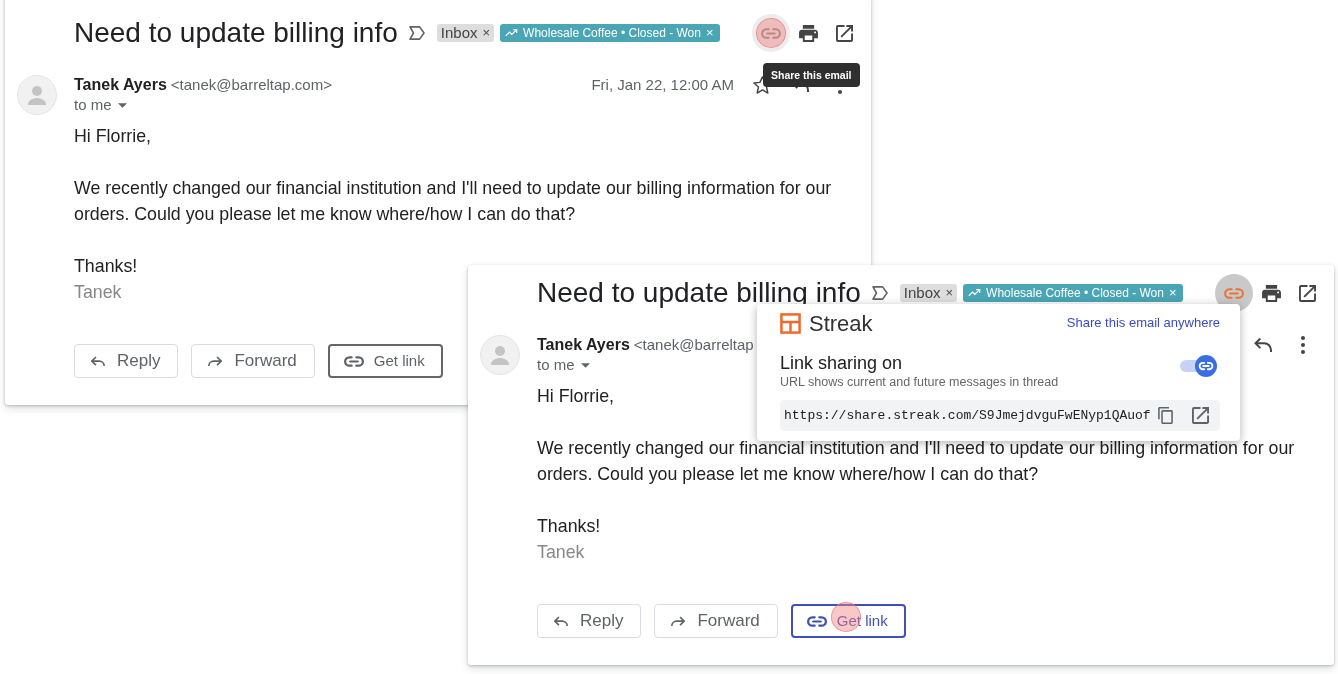  What do you see at coordinates (1165, 415) in the screenshot?
I see `copy-icon` at bounding box center [1165, 415].